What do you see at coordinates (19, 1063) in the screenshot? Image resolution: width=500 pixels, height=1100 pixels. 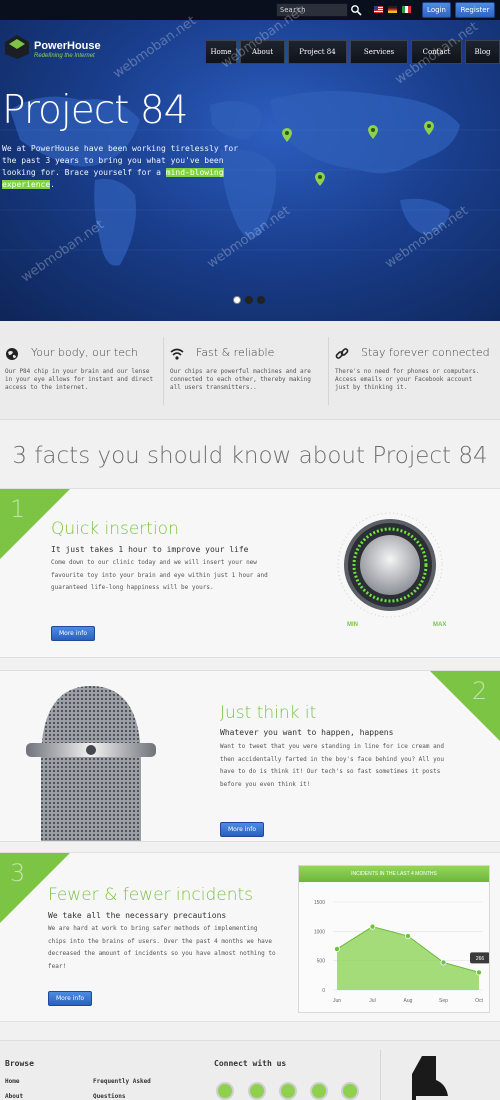 I see `browse-heading: Browse` at bounding box center [19, 1063].